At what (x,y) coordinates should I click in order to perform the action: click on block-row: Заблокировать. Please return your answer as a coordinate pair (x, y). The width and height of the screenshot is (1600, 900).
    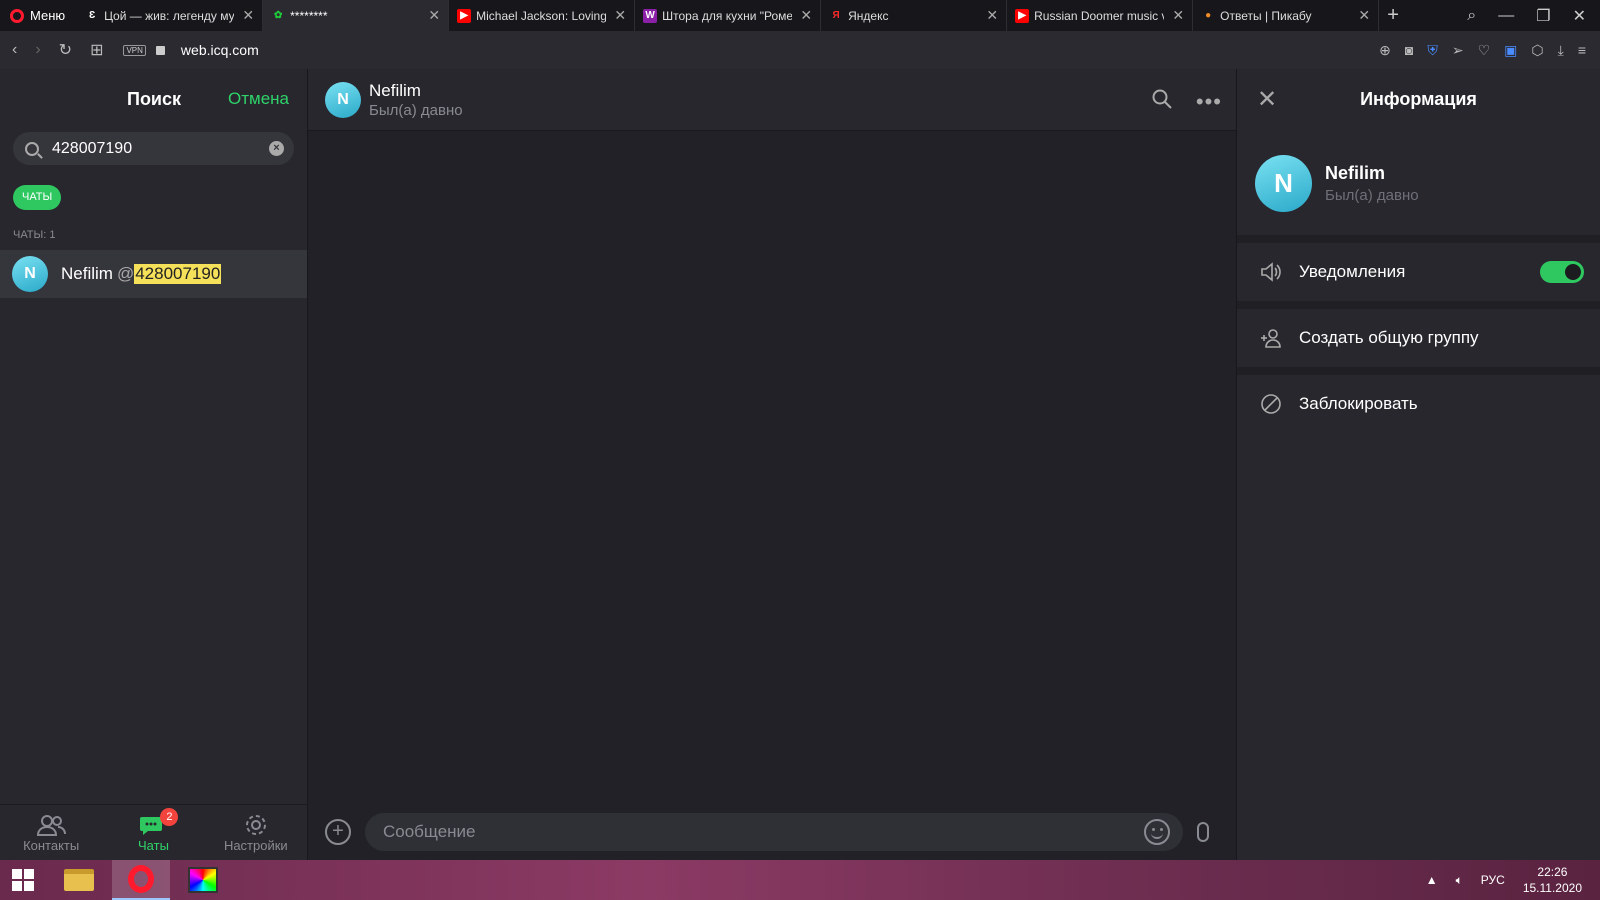
    Looking at the image, I should click on (1418, 404).